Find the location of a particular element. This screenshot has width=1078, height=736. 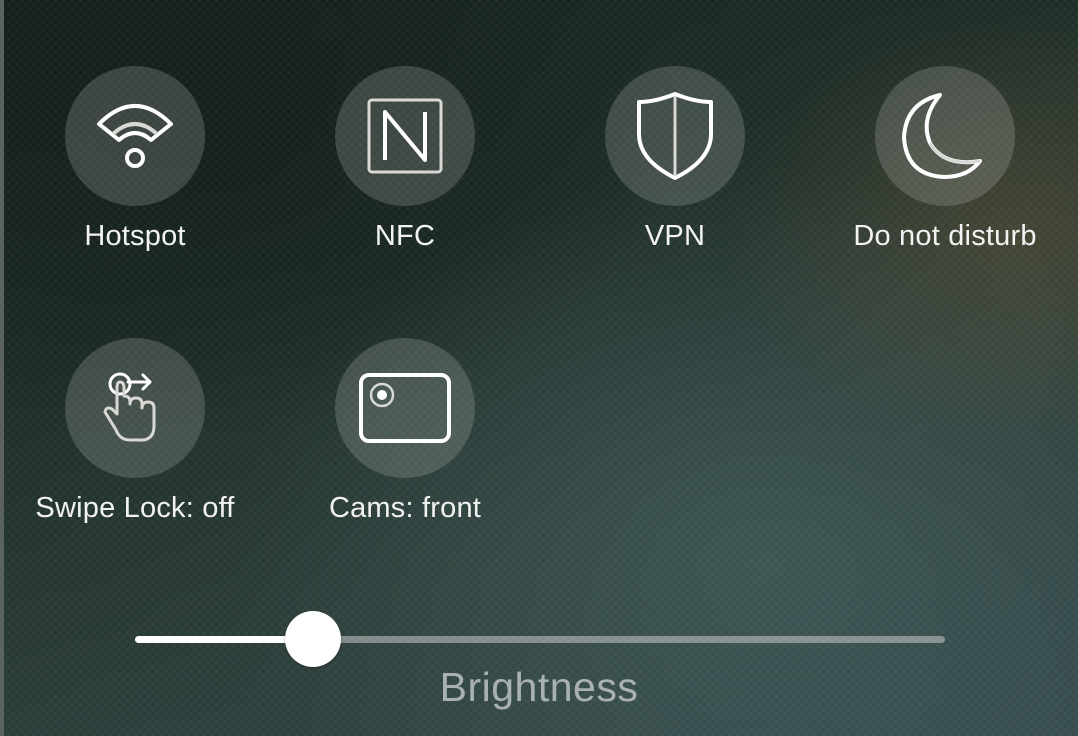

nfc-icon is located at coordinates (405, 136).